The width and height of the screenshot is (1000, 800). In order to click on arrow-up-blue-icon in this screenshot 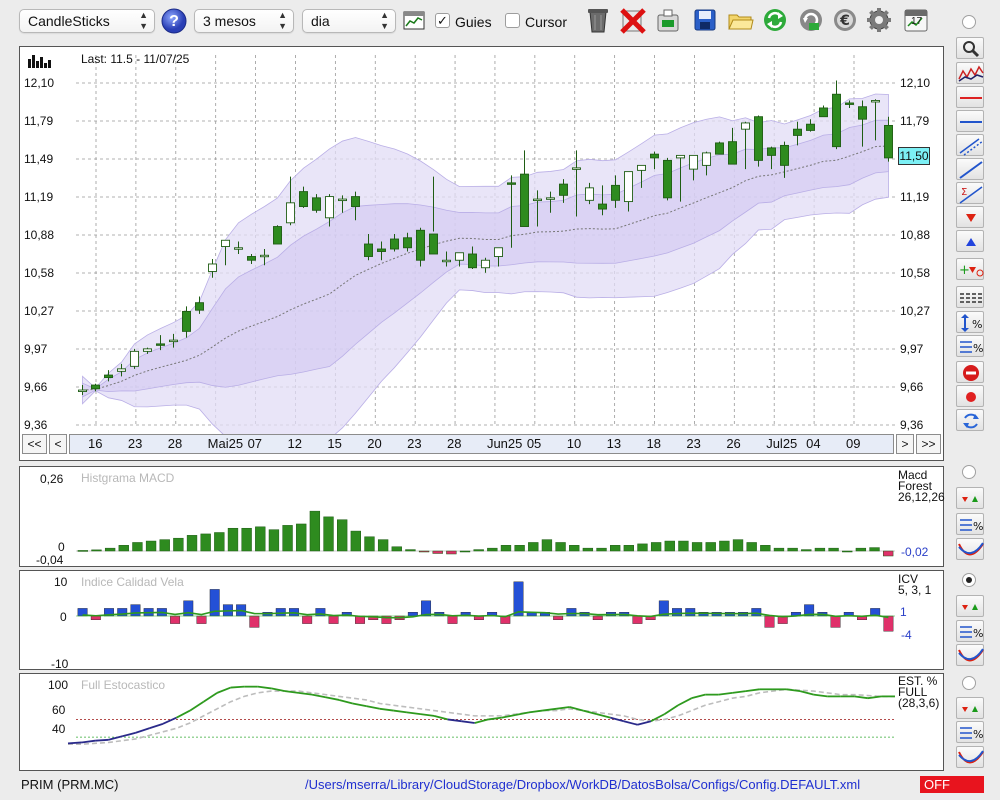, I will do `click(970, 241)`.